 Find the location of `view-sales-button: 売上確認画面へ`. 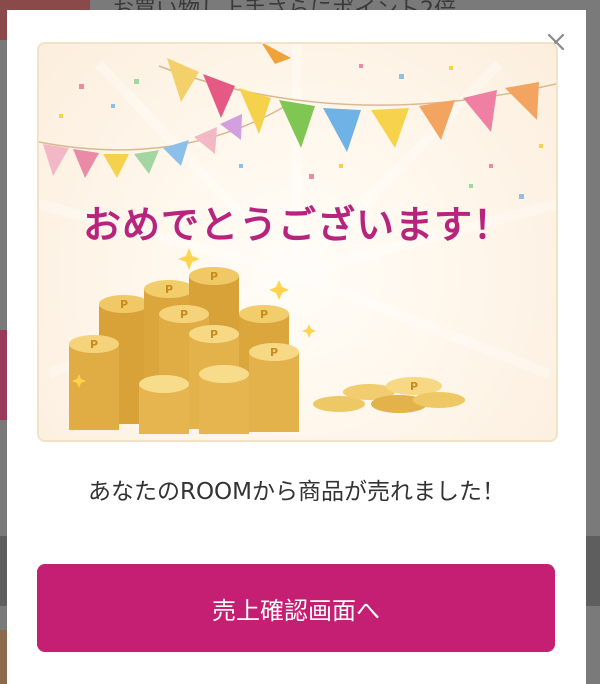

view-sales-button: 売上確認画面へ is located at coordinates (296, 608).